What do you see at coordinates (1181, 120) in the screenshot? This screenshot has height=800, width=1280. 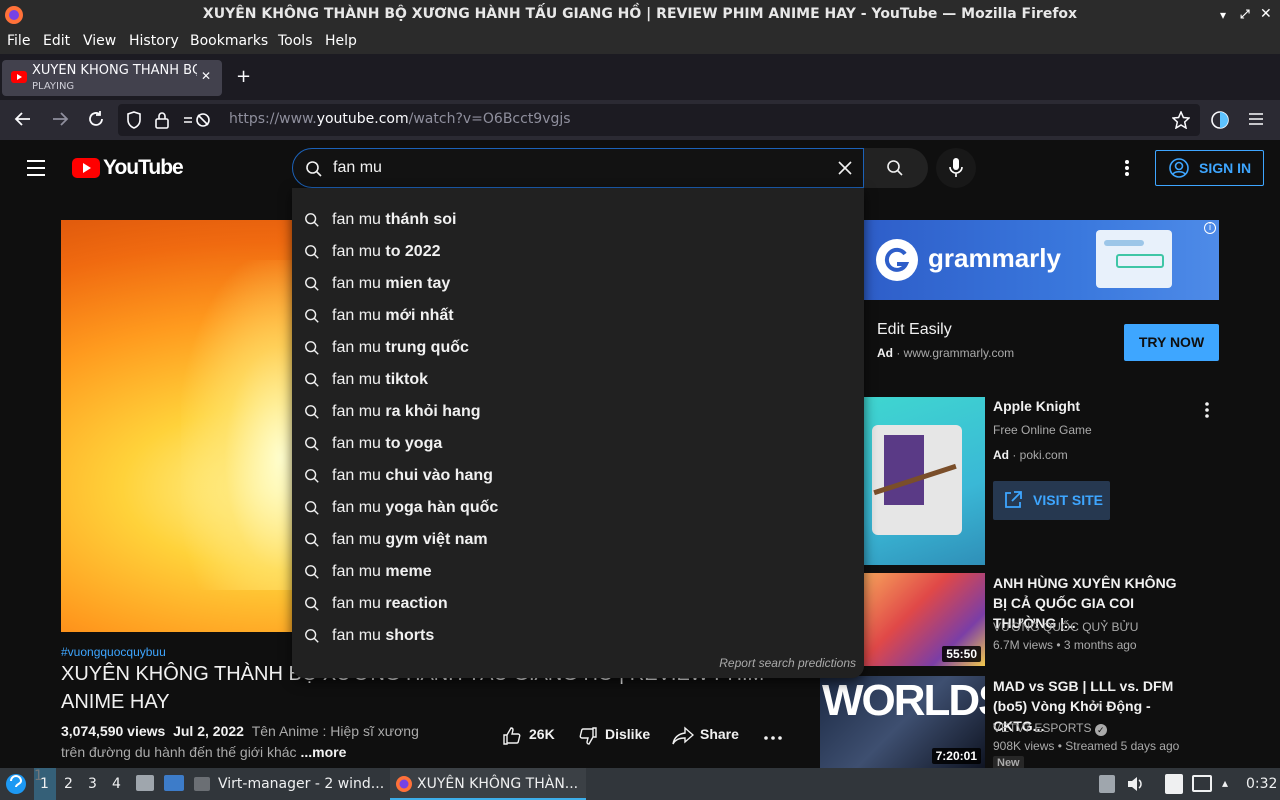 I see `bookmark-star-icon` at bounding box center [1181, 120].